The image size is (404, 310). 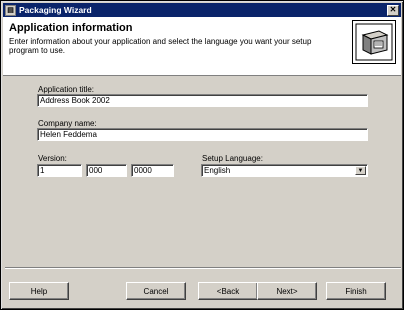 What do you see at coordinates (228, 291) in the screenshot?
I see `back-button: <Back` at bounding box center [228, 291].